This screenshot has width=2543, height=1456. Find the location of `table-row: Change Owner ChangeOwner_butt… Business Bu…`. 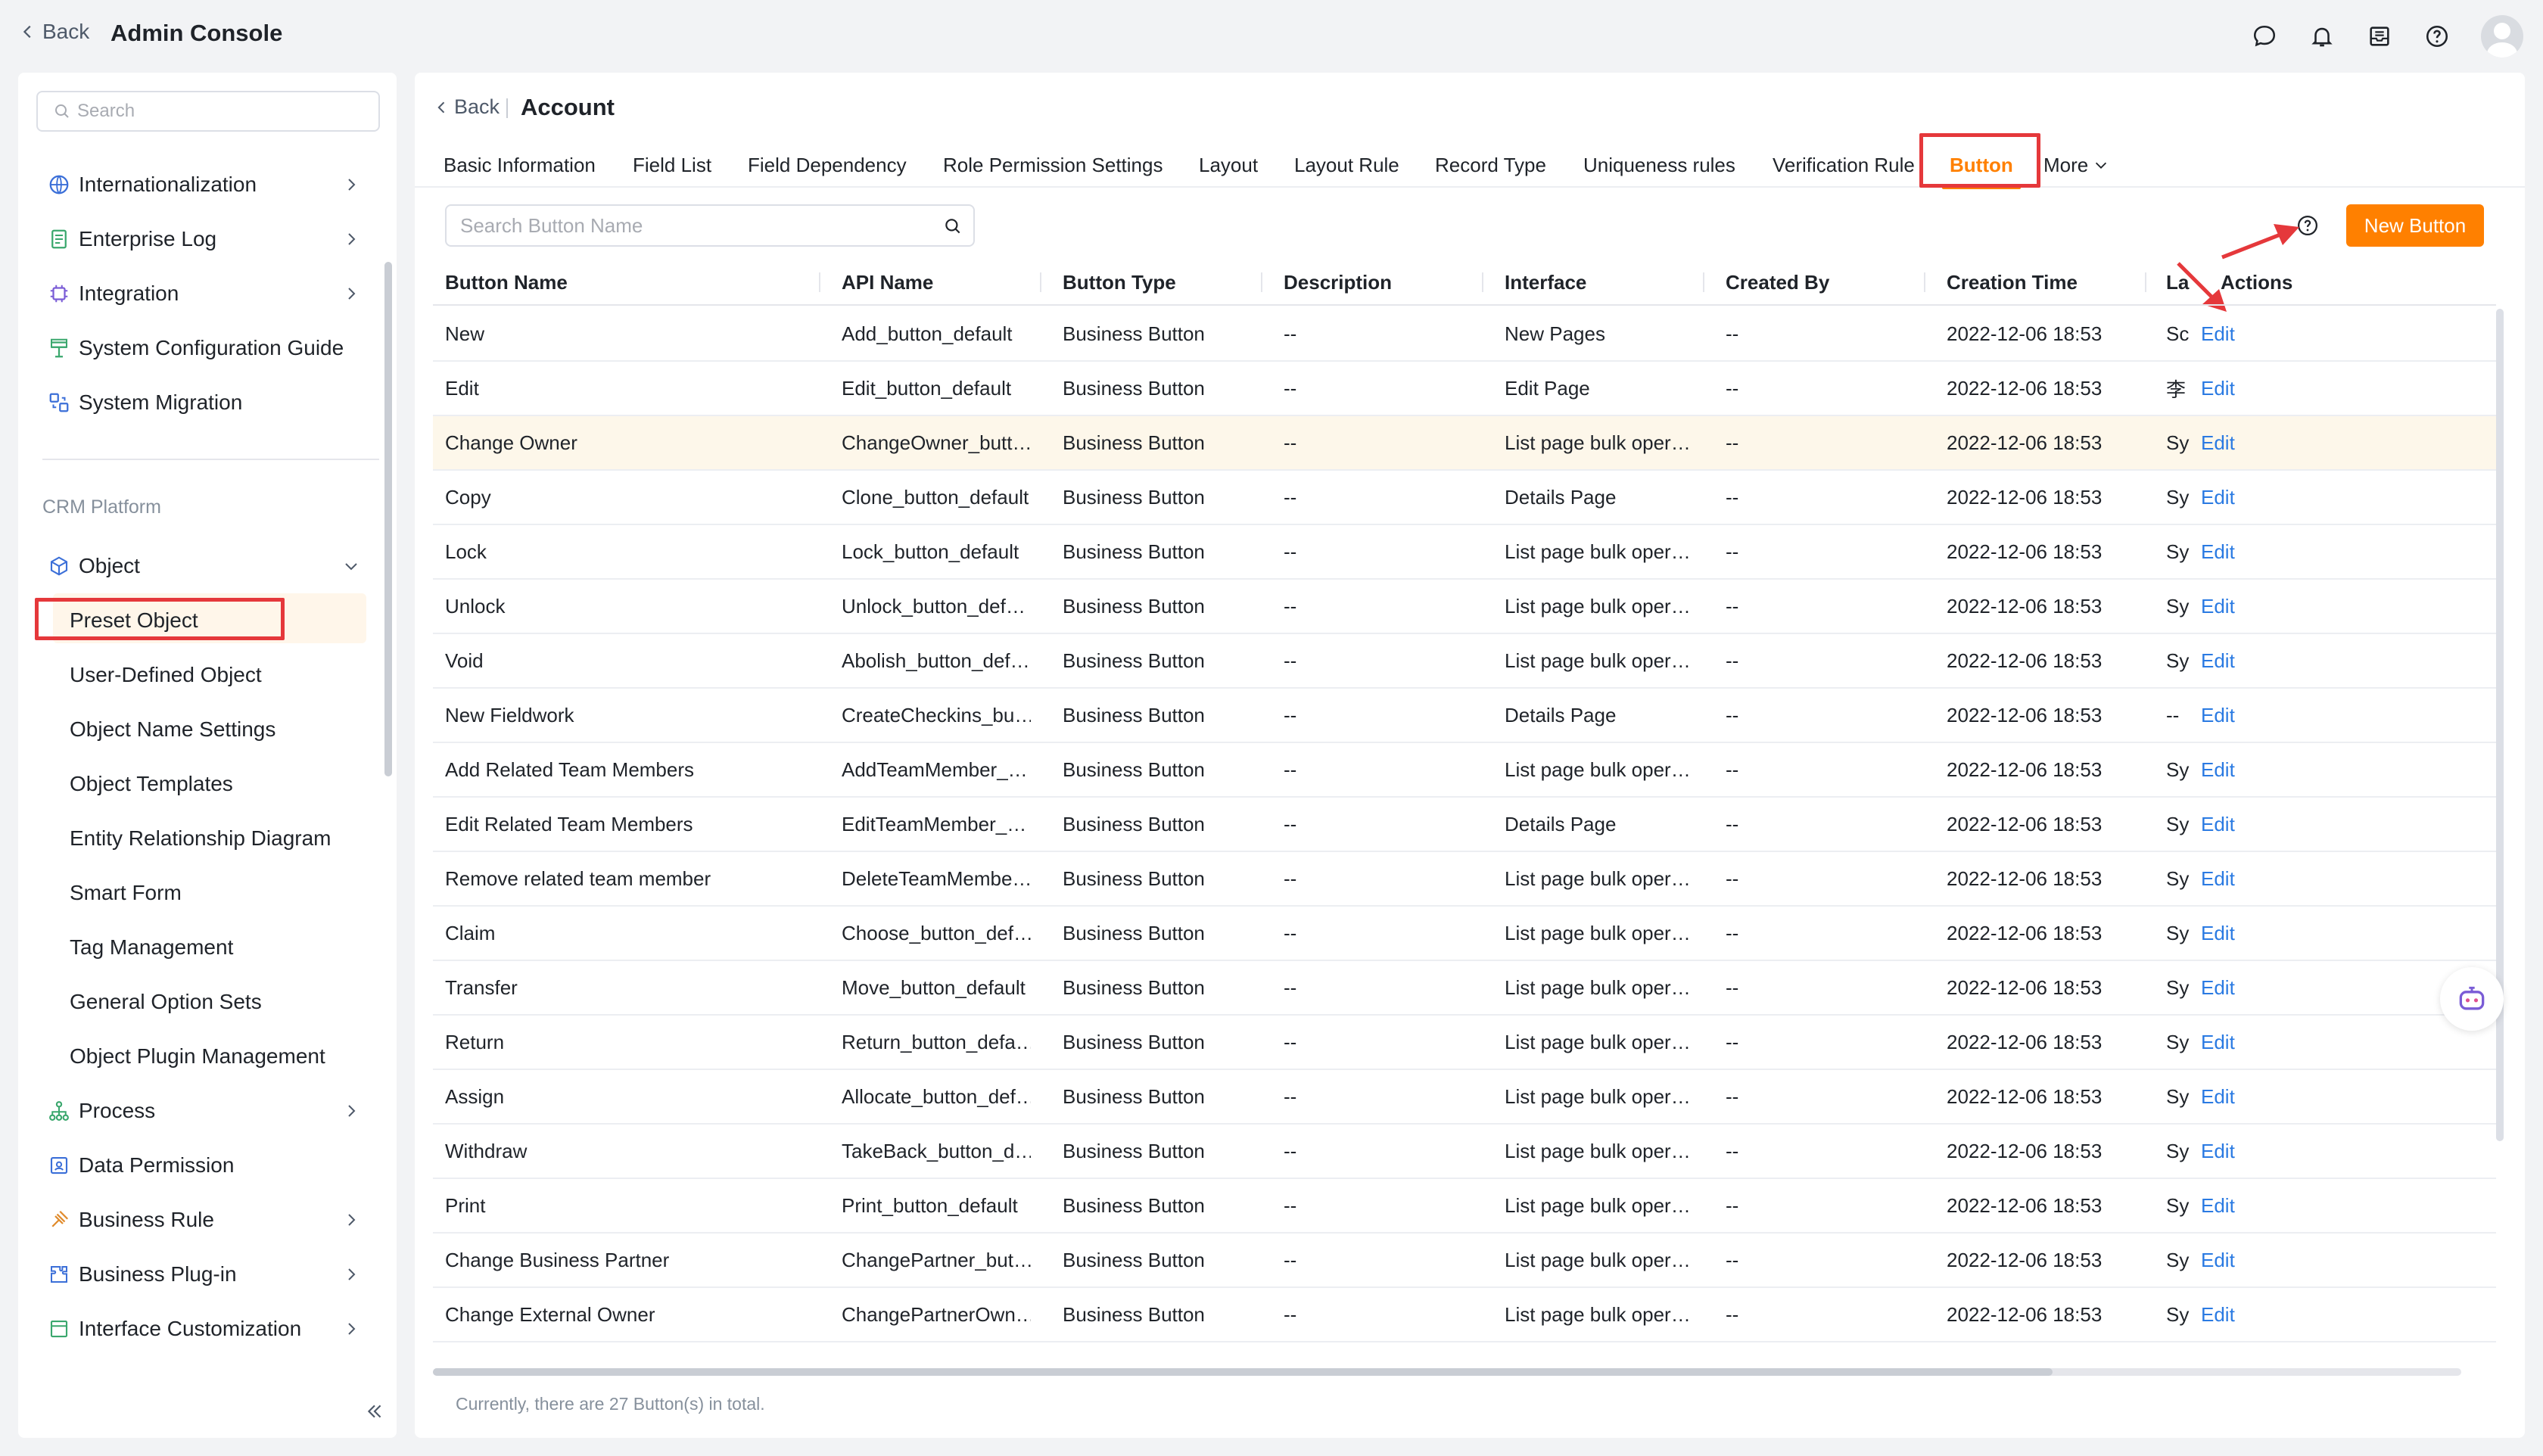

table-row: Change Owner ChangeOwner_butt… Business Bu… is located at coordinates (1464, 444).